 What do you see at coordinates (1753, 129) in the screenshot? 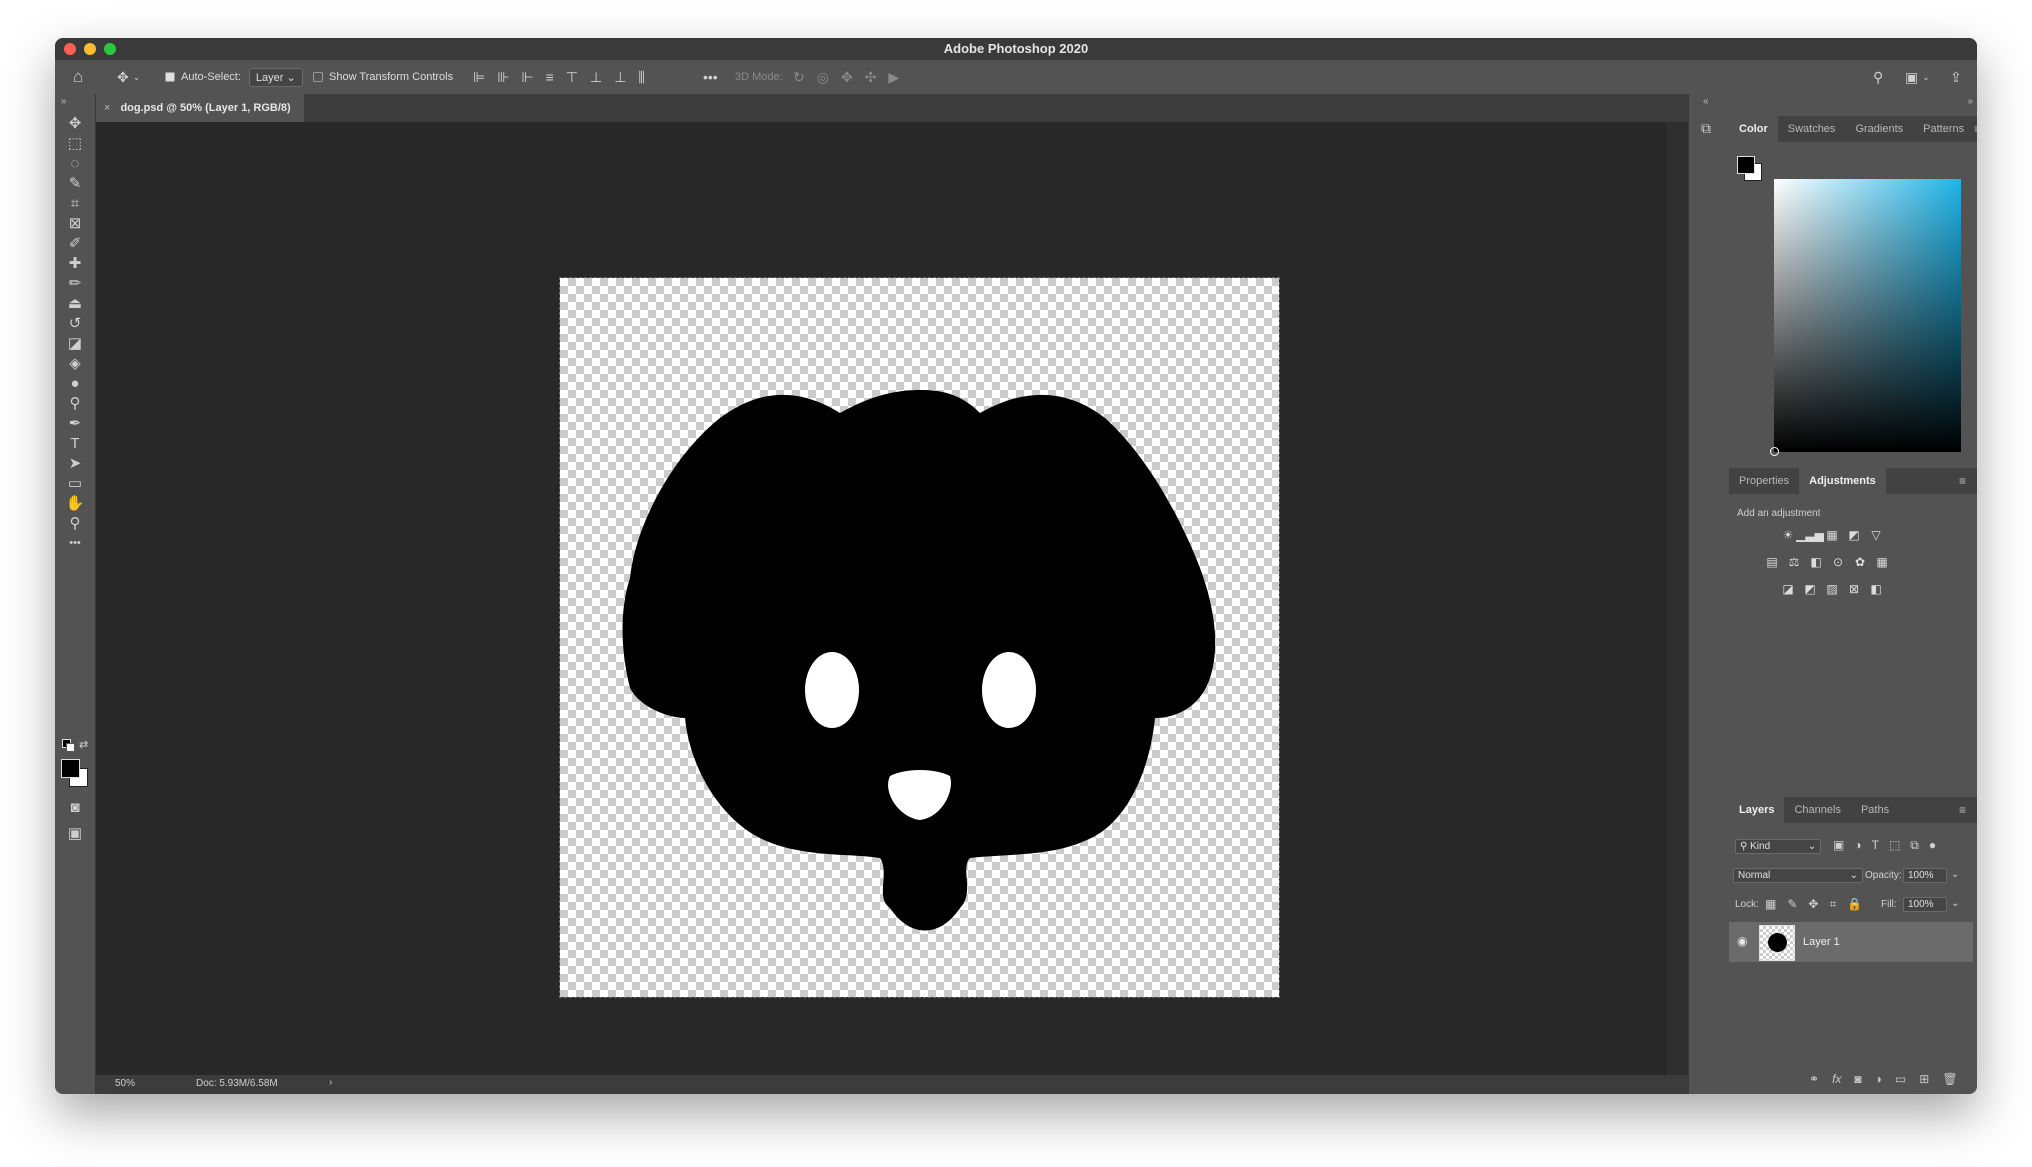
I see `tab-color: Color` at bounding box center [1753, 129].